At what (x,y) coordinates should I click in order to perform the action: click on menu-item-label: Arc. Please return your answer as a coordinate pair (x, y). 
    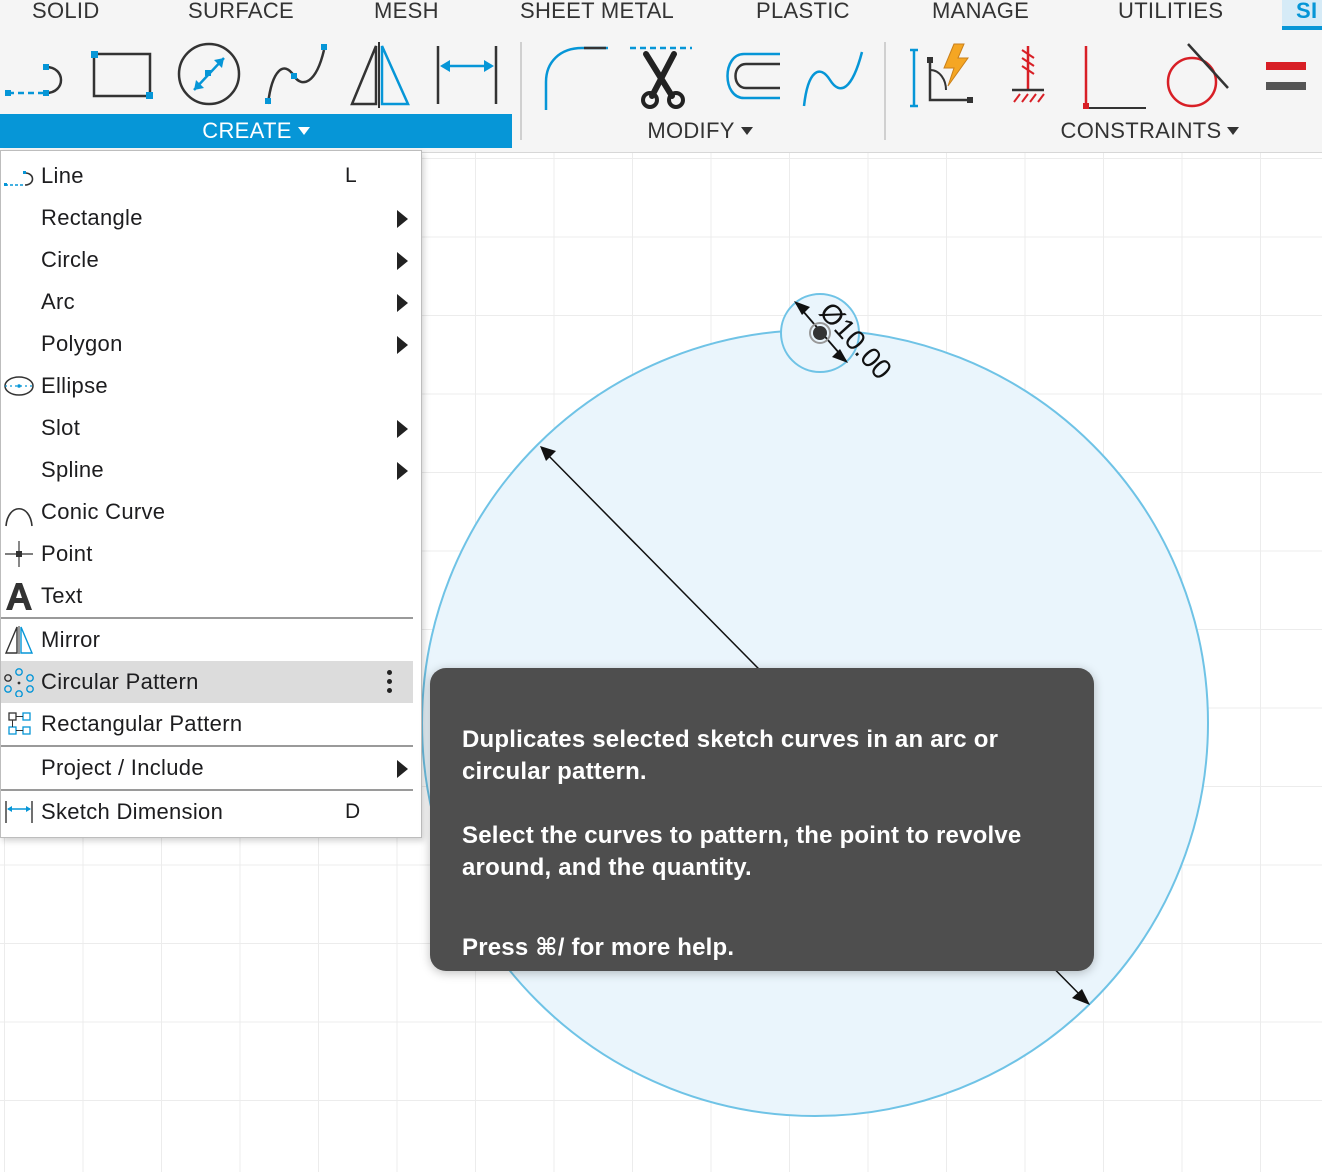
    Looking at the image, I should click on (58, 301).